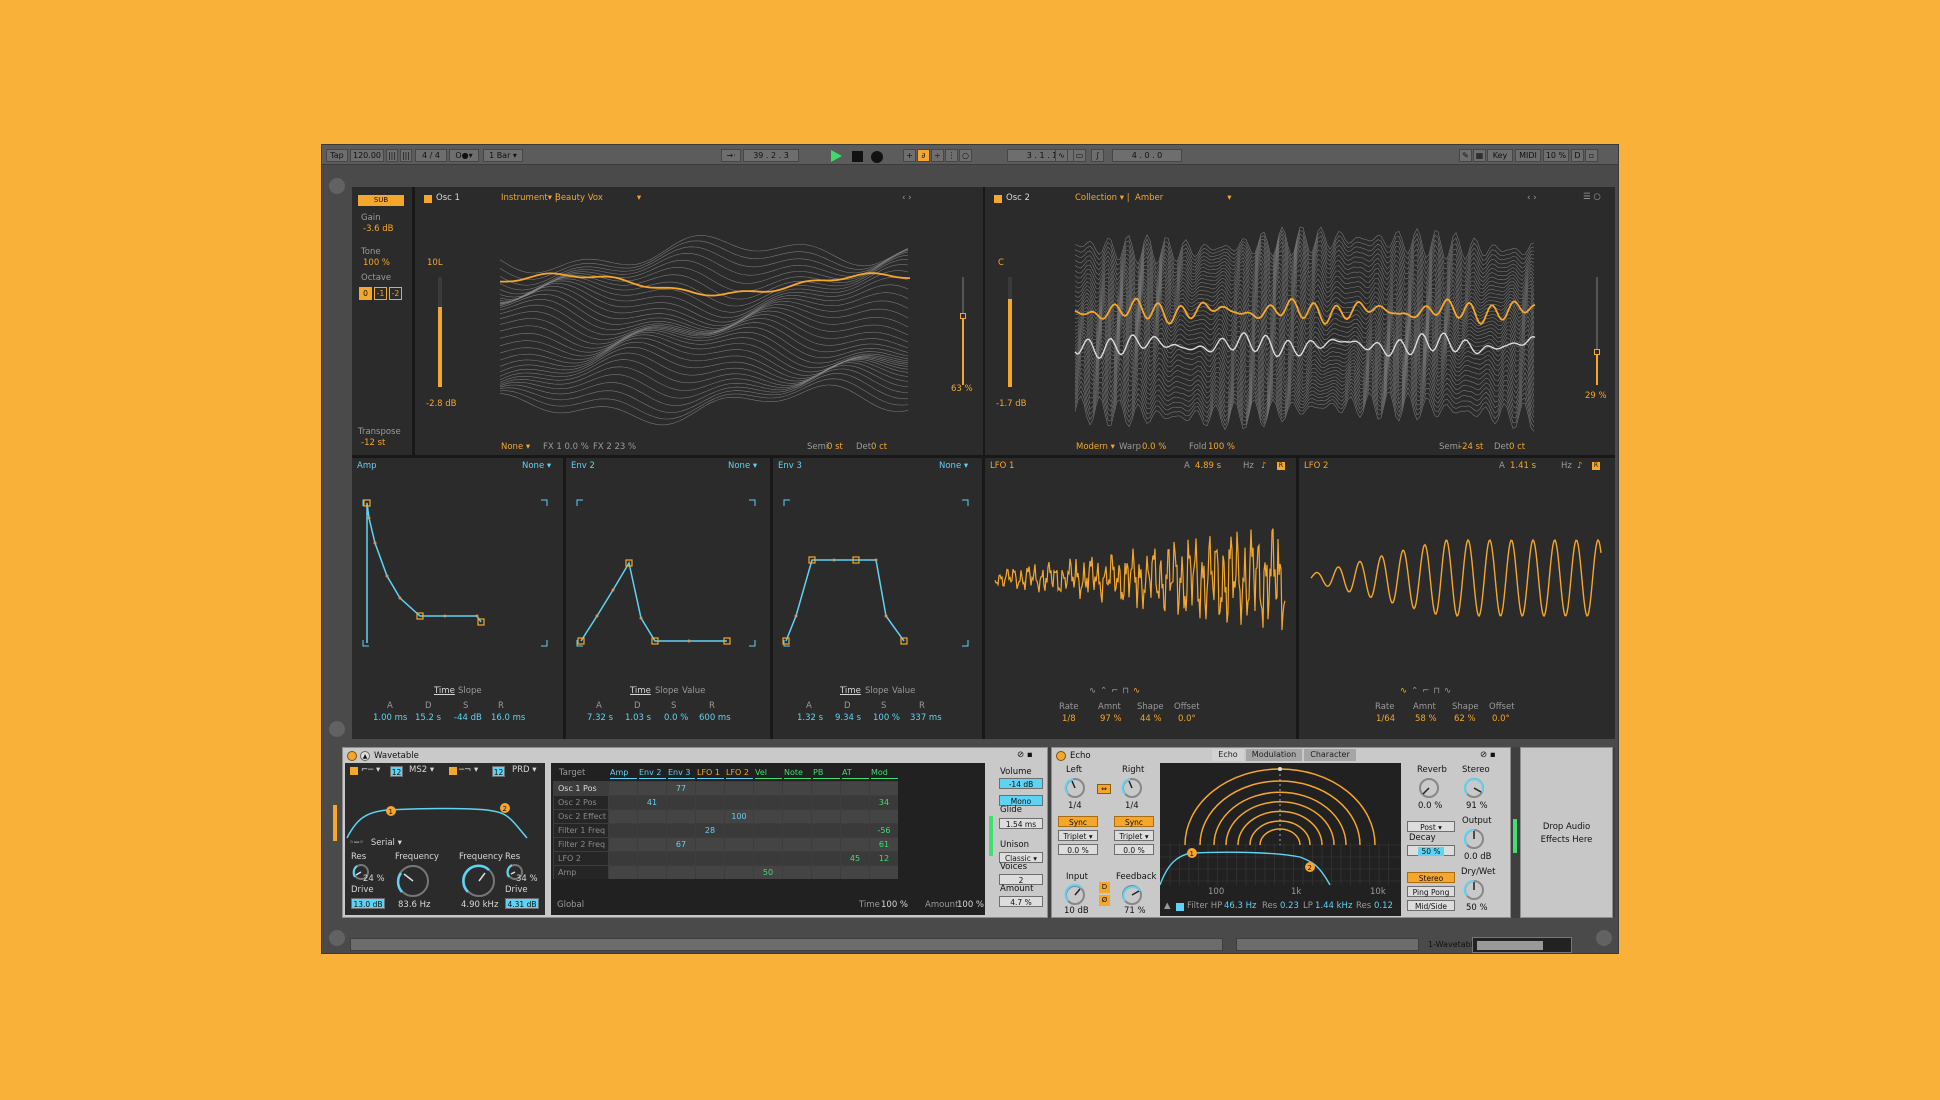  I want to click on matrix-col-3: LFO 1, so click(710, 773).